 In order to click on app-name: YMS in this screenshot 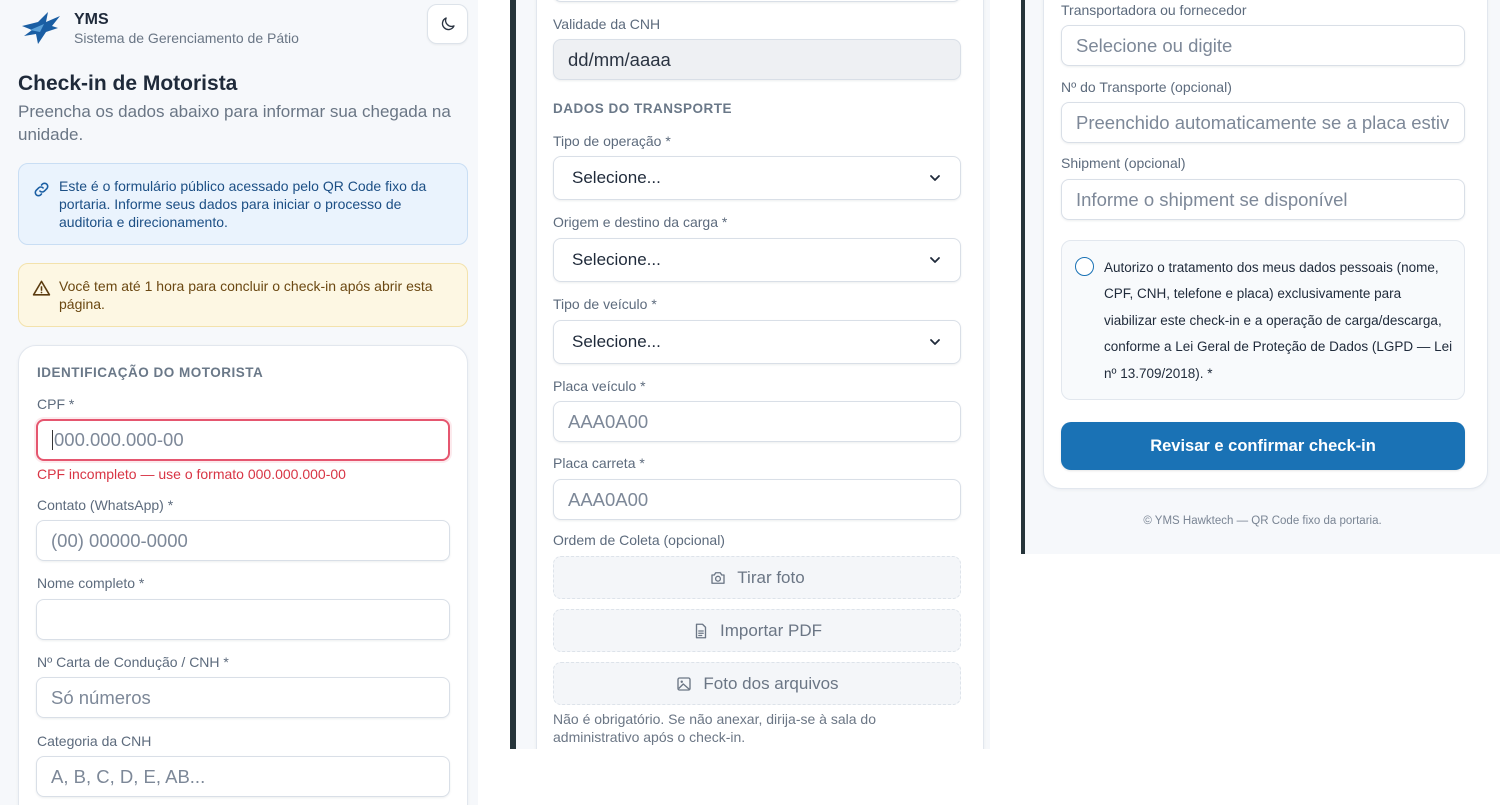, I will do `click(91, 19)`.